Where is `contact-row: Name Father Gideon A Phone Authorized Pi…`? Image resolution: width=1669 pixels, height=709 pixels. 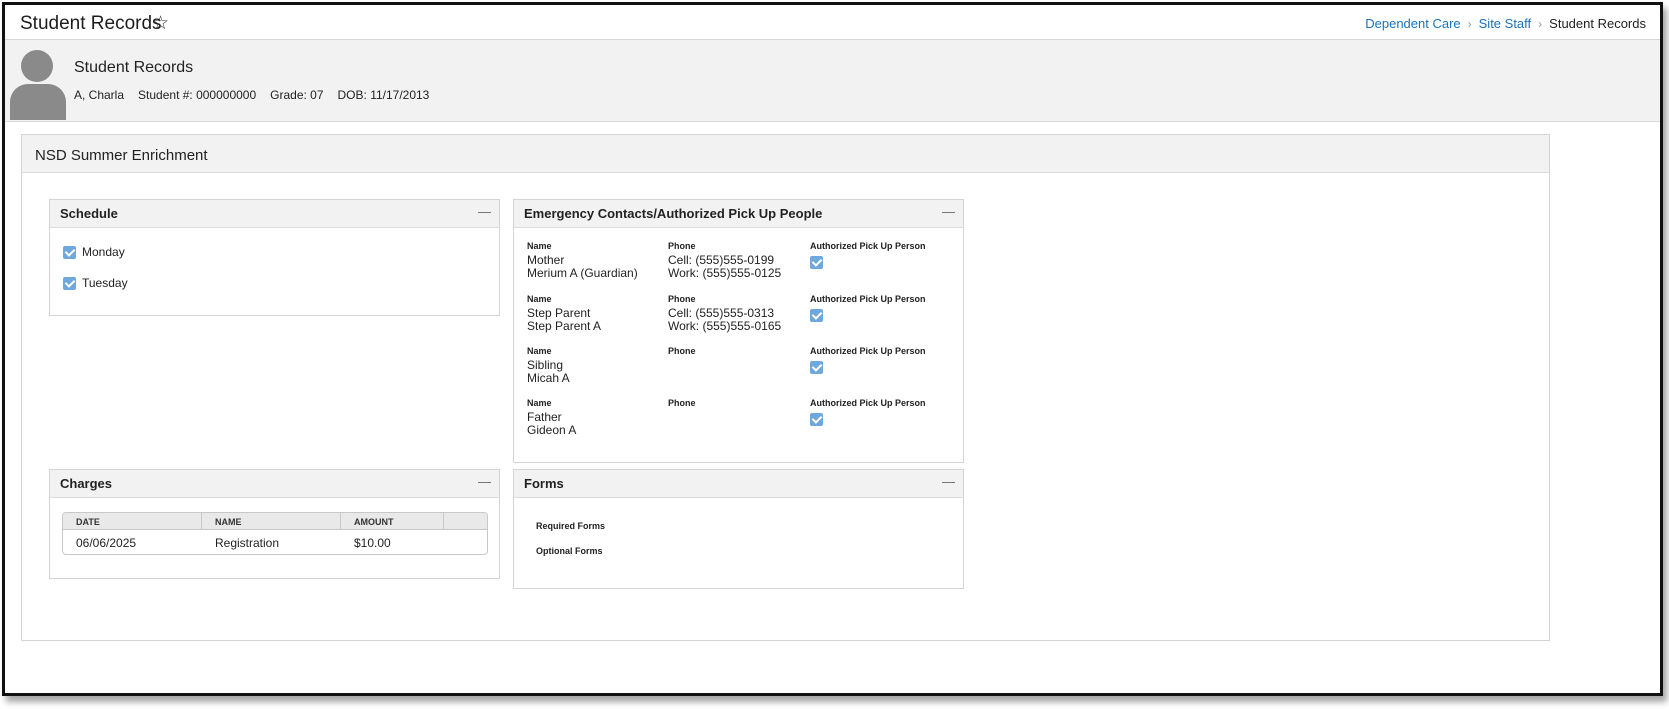
contact-row: Name Father Gideon A Phone Authorized Pi… is located at coordinates (737, 423).